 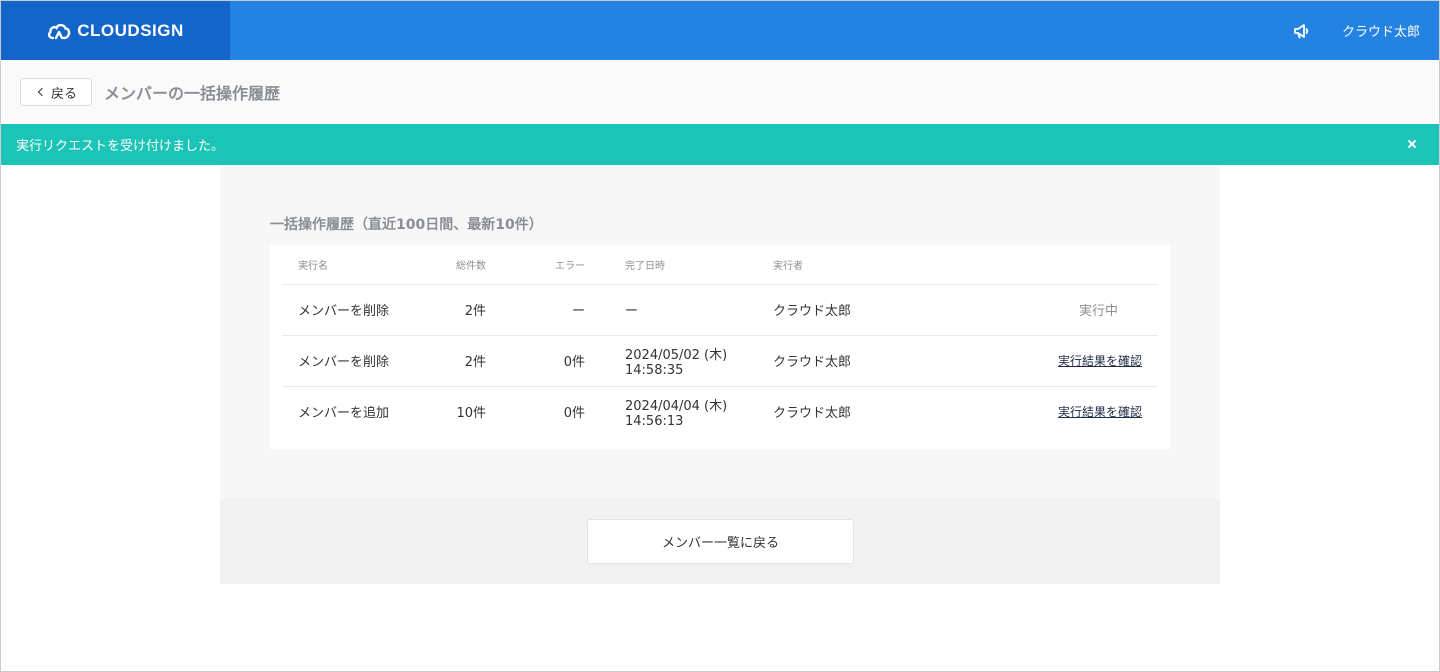 I want to click on row-name: メンバーを追加, so click(x=344, y=414).